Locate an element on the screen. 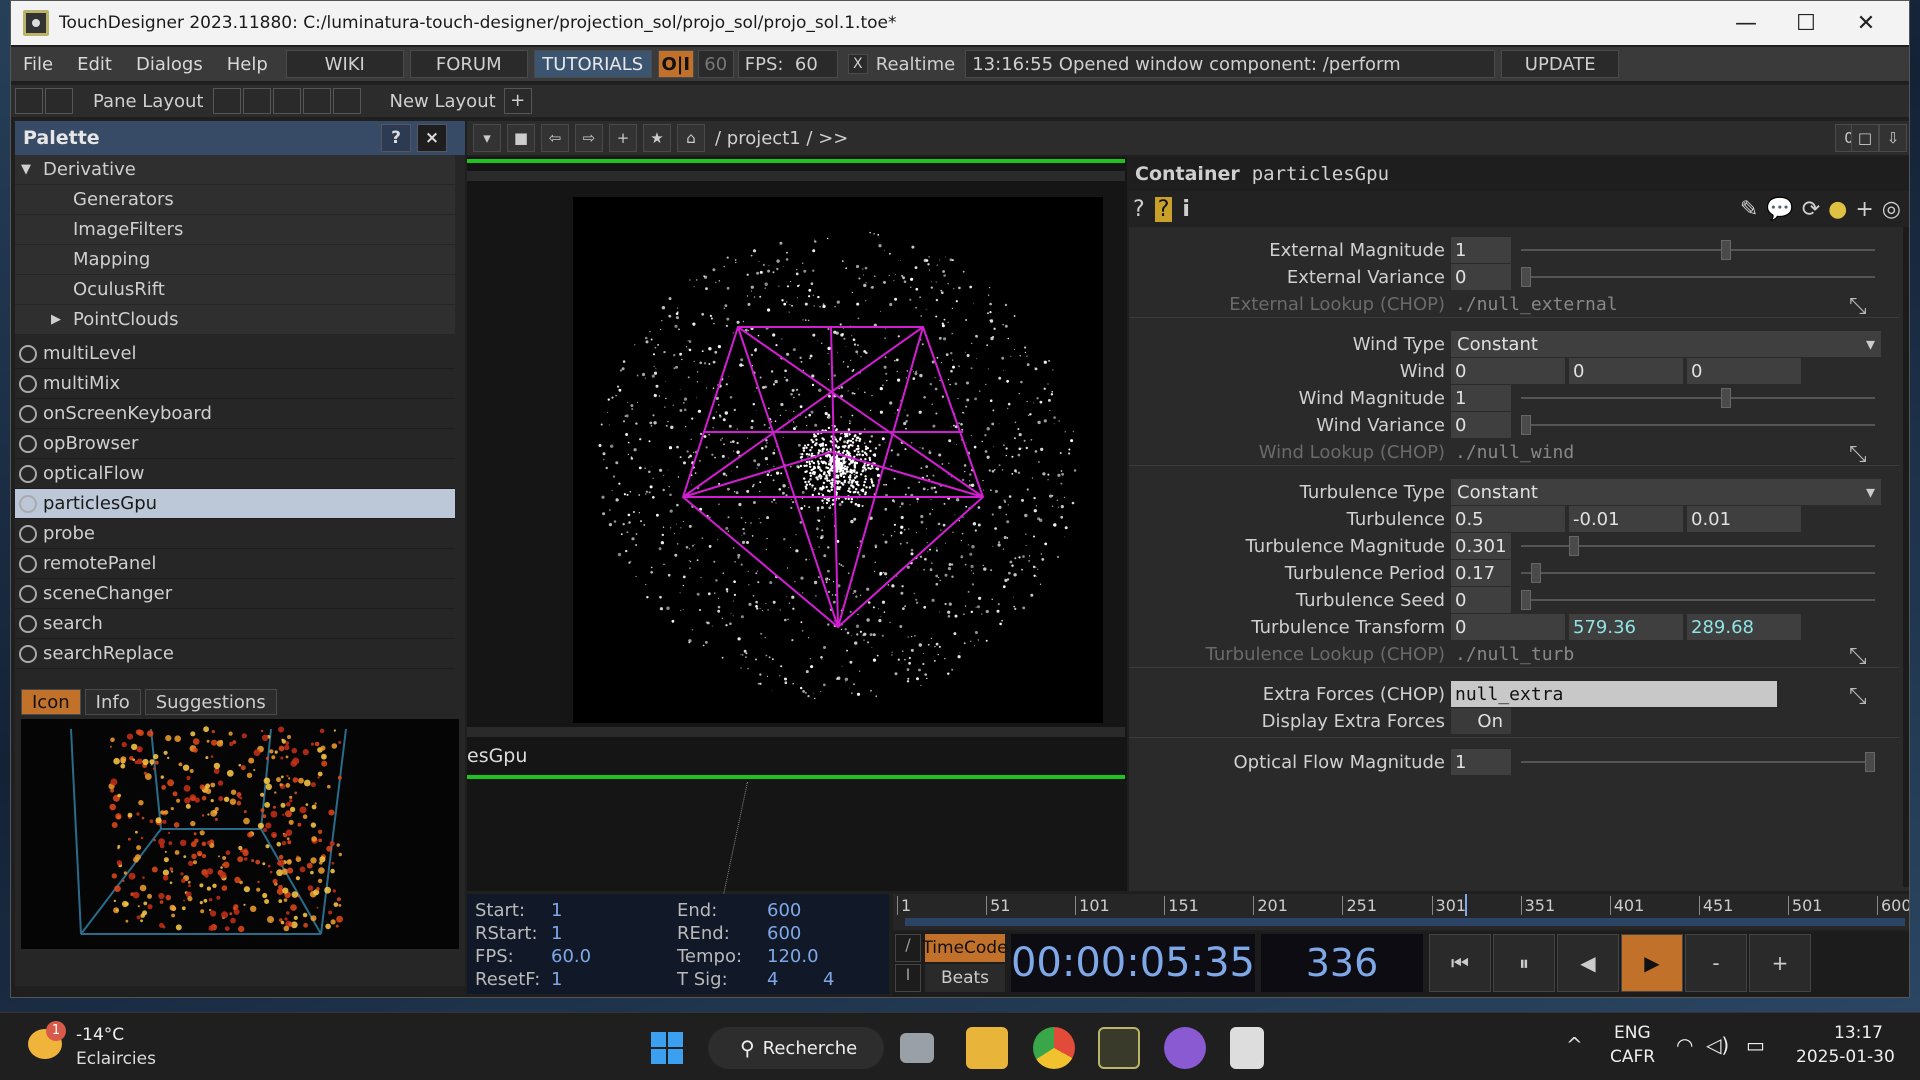  param-value-field: 1 is located at coordinates (1481, 398).